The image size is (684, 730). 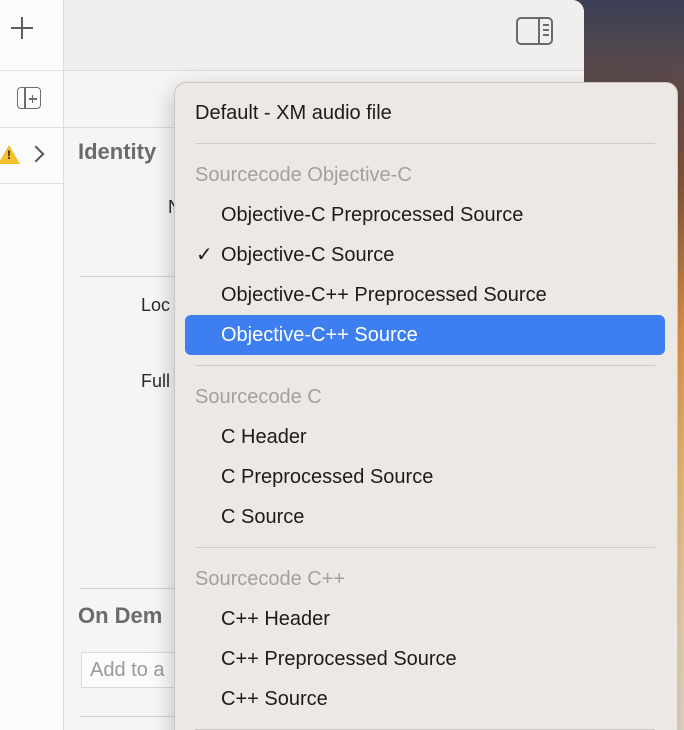 I want to click on navigator-toolbar, so click(x=31, y=35).